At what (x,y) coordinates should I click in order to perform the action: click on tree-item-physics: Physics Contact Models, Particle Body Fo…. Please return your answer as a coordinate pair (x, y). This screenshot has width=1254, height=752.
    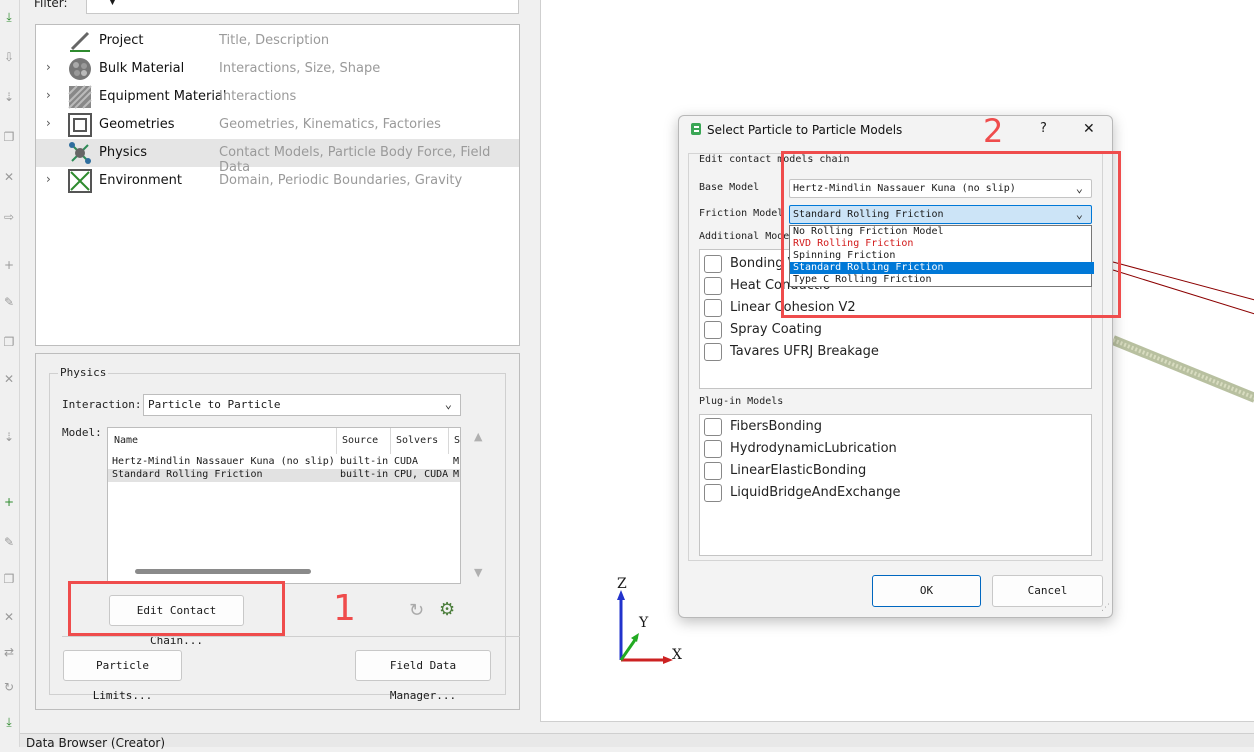
    Looking at the image, I should click on (277, 157).